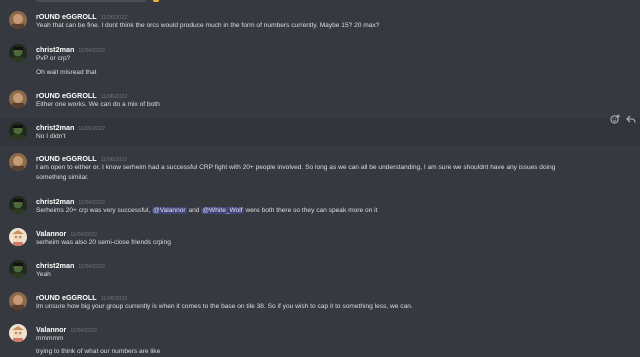  Describe the element at coordinates (50, 338) in the screenshot. I see `message-text: mmmmm` at that location.